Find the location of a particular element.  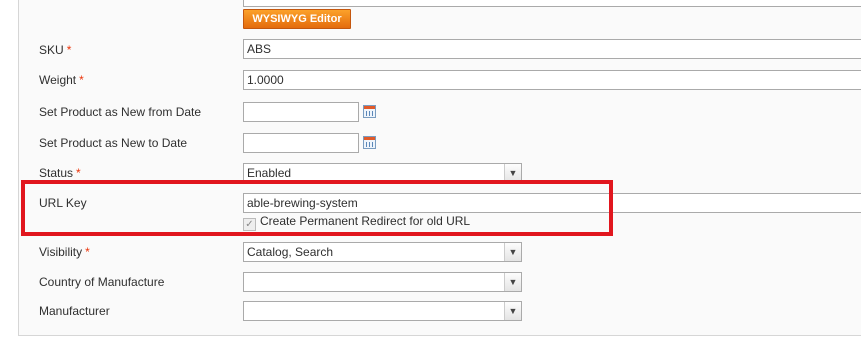

new-to-date-input is located at coordinates (301, 143).